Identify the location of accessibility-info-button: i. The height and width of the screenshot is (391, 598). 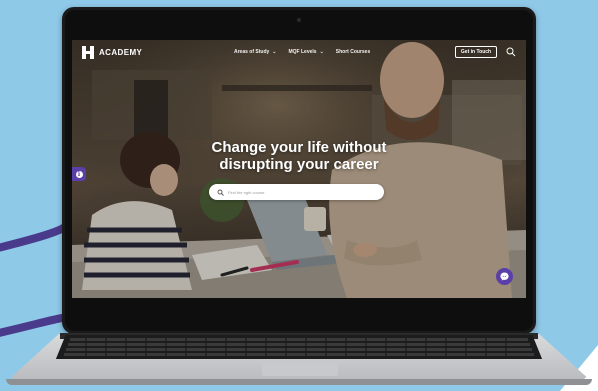
(79, 174).